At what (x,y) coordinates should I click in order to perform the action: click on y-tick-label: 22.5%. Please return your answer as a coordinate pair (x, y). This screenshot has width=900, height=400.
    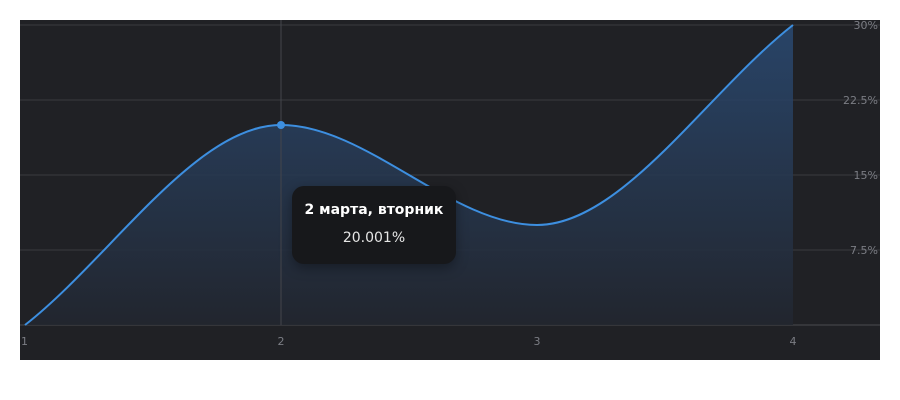
    Looking at the image, I should click on (860, 100).